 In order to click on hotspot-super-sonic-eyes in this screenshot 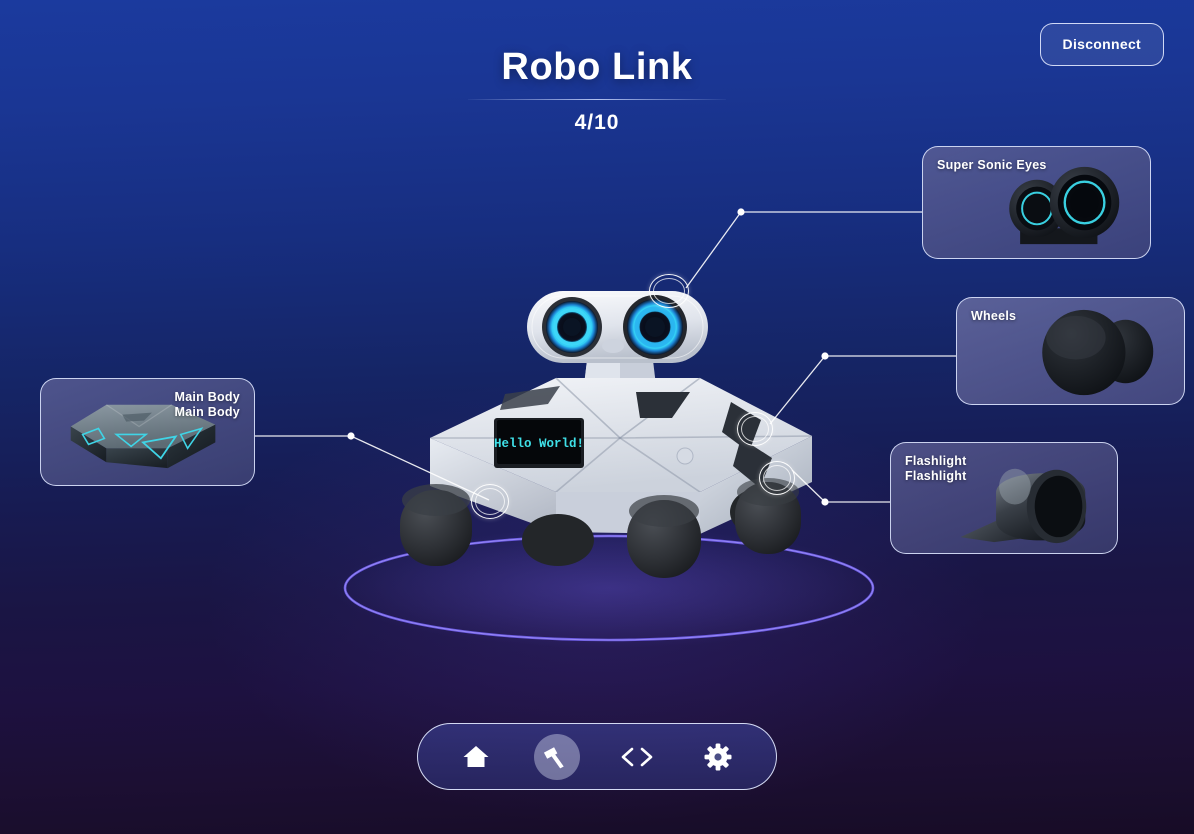, I will do `click(669, 291)`.